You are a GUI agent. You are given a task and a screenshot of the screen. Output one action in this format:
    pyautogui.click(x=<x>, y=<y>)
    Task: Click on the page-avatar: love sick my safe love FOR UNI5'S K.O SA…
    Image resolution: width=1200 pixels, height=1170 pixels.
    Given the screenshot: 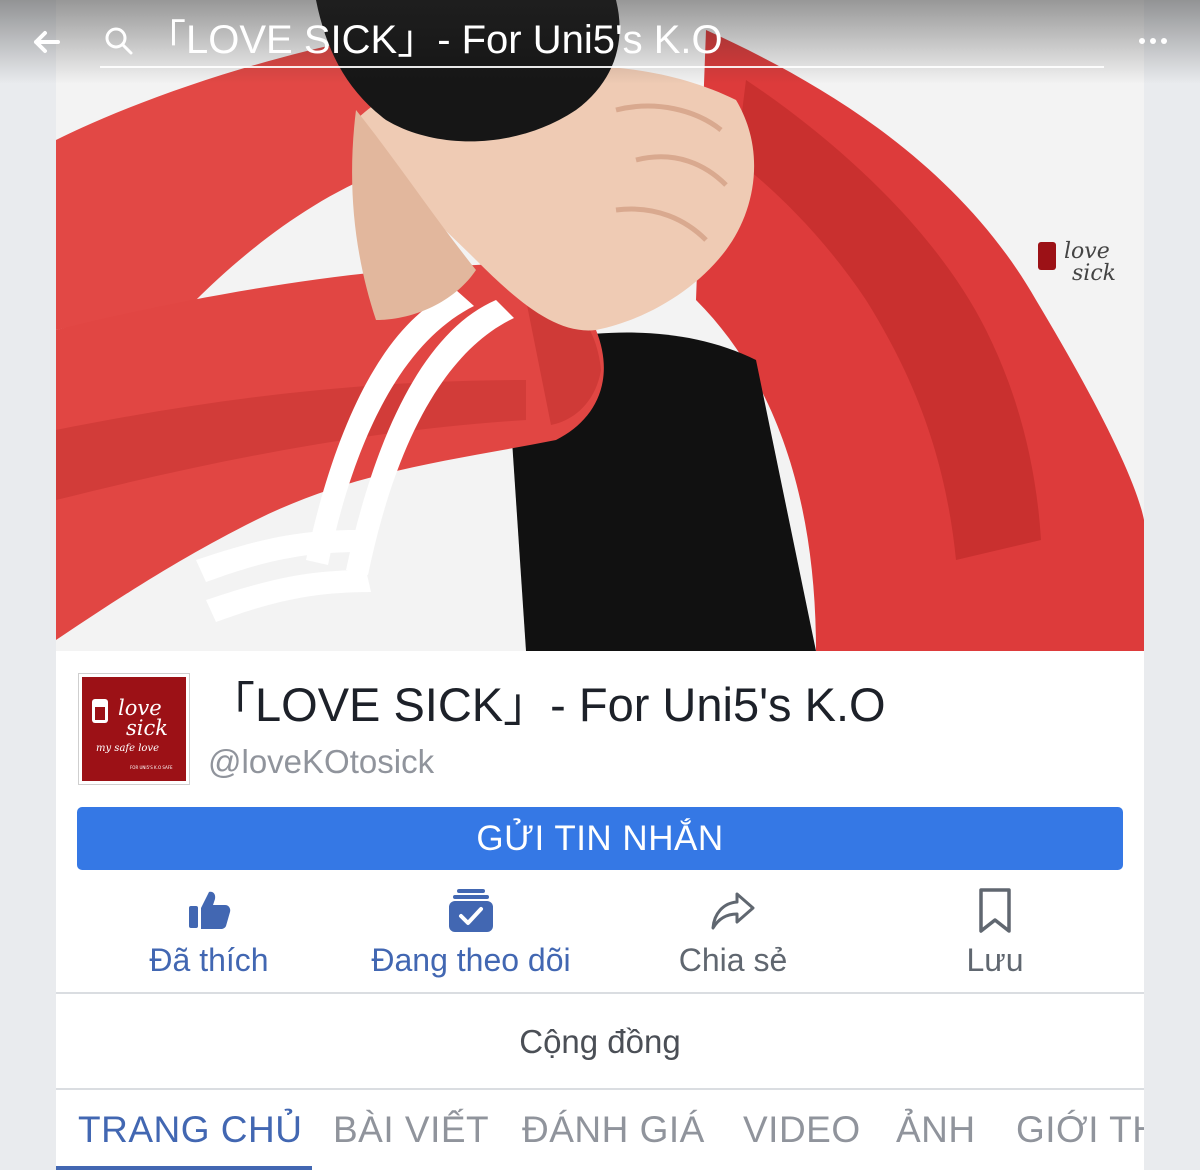 What is the action you would take?
    pyautogui.click(x=134, y=729)
    